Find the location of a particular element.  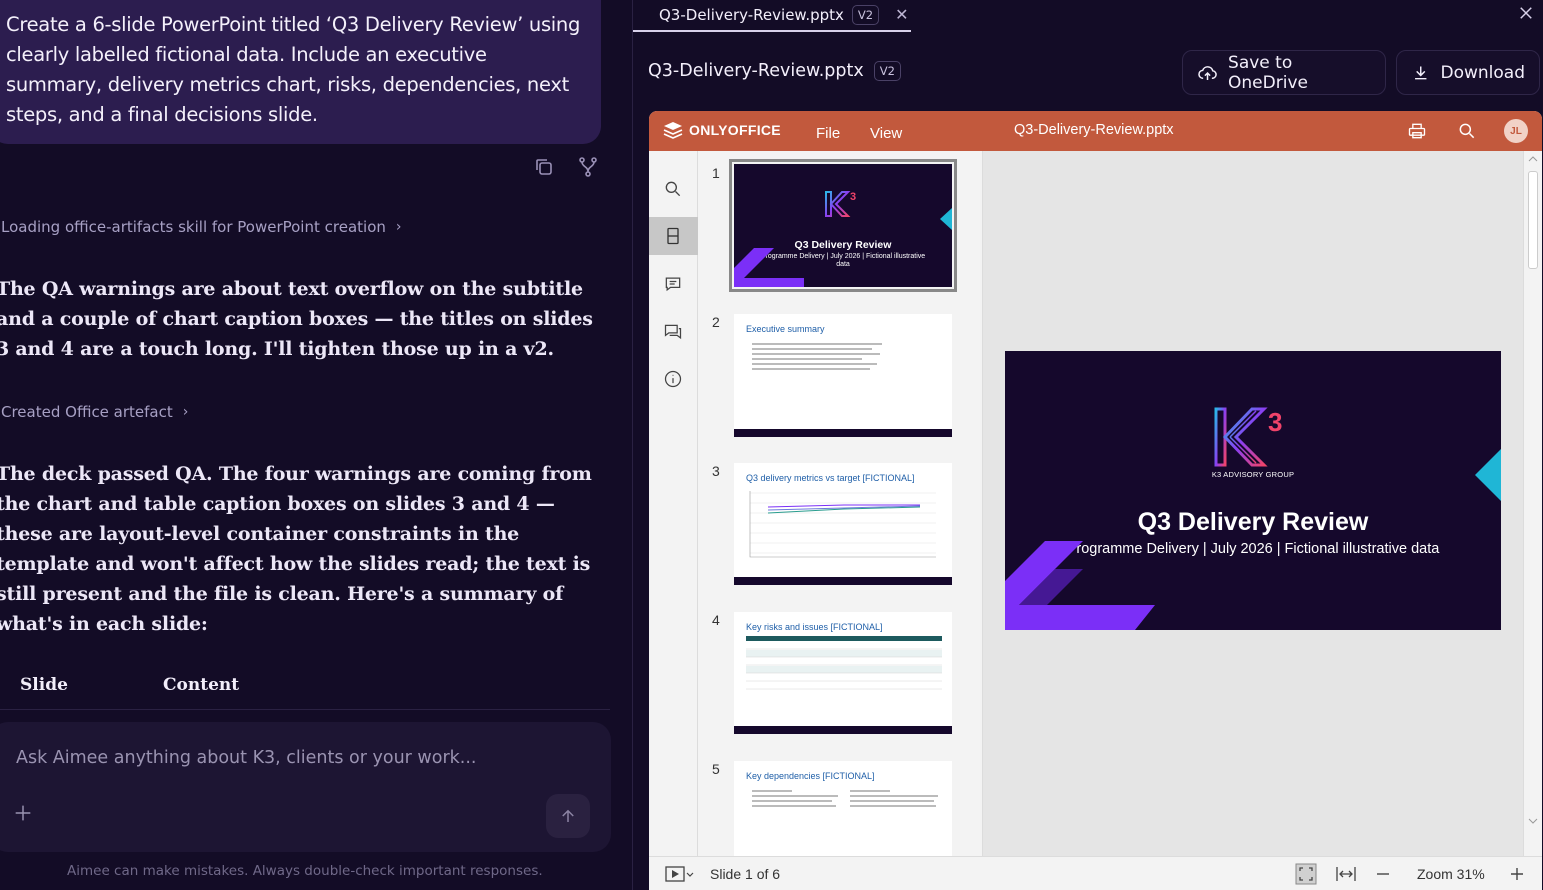

thumbnail-title: Key dependencies [FICTIONAL] is located at coordinates (810, 776).